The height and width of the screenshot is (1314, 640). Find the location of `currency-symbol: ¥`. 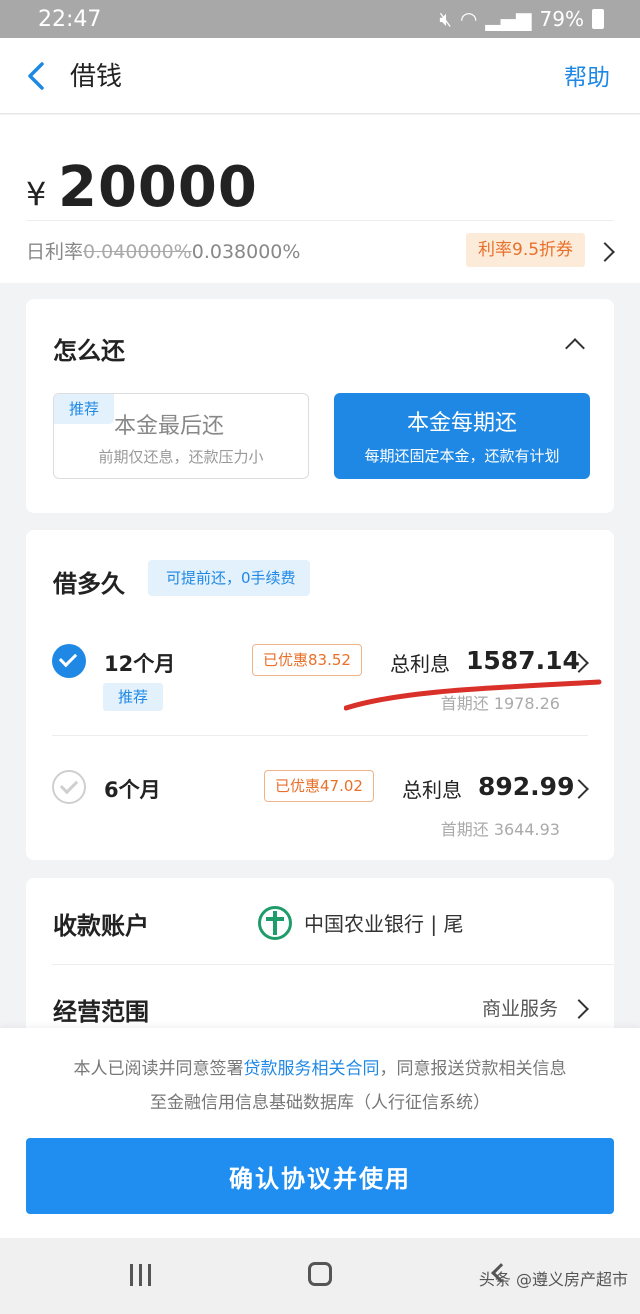

currency-symbol: ¥ is located at coordinates (36, 194).